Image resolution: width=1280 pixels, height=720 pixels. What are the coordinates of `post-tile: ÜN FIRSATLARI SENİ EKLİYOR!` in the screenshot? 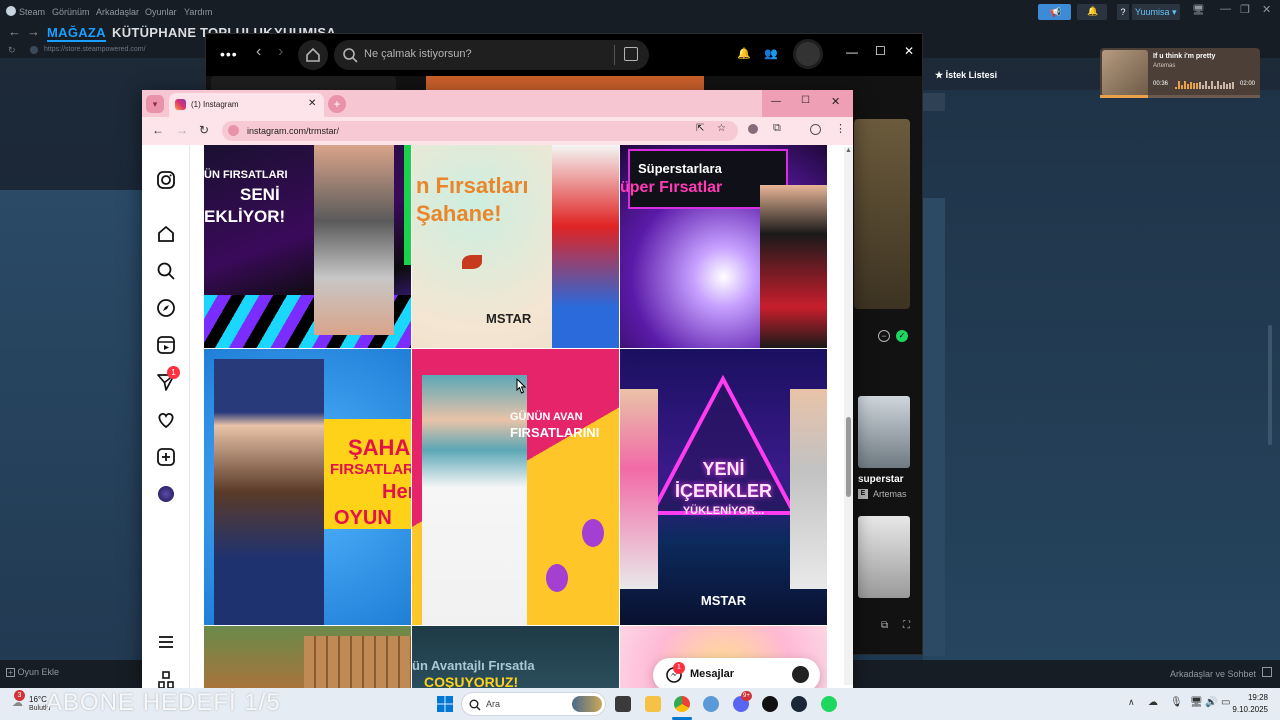 It's located at (307, 246).